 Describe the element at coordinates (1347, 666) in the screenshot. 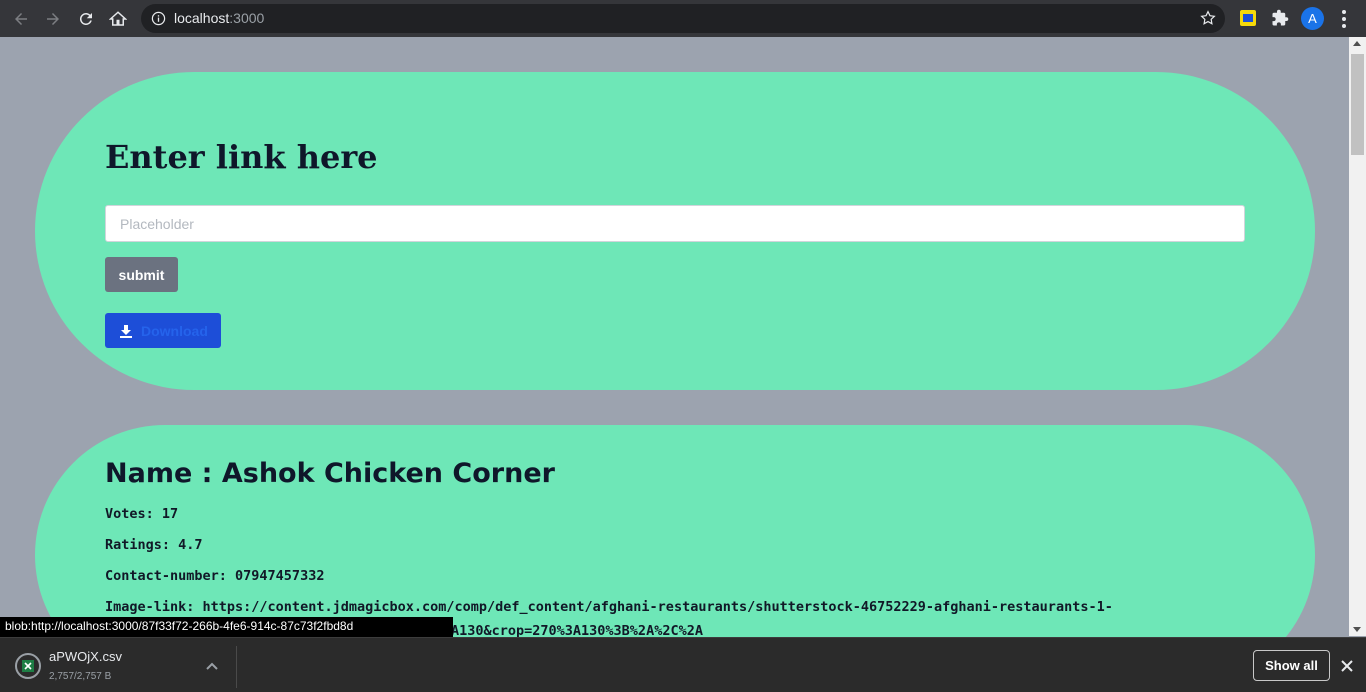

I see `close-icon` at that location.